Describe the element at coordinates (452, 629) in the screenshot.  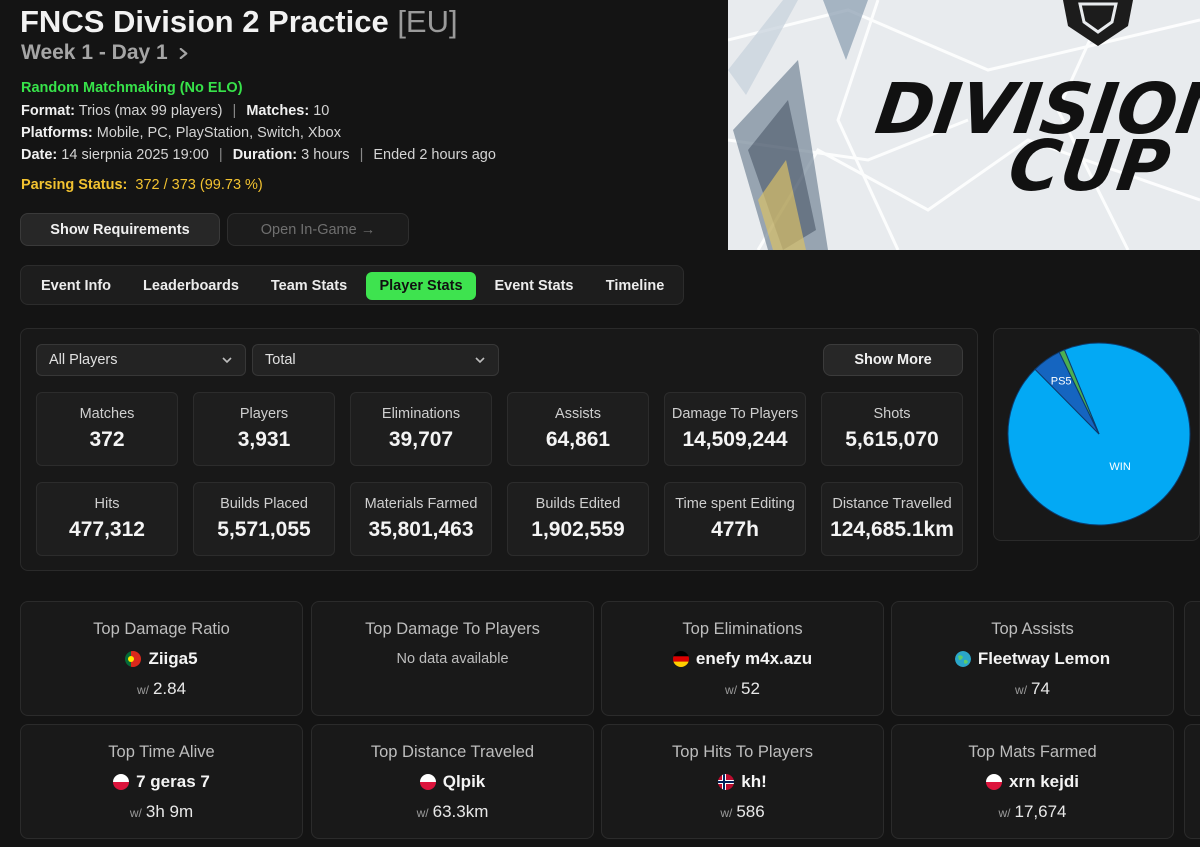
I see `top-card-title: Top Damage To Players` at that location.